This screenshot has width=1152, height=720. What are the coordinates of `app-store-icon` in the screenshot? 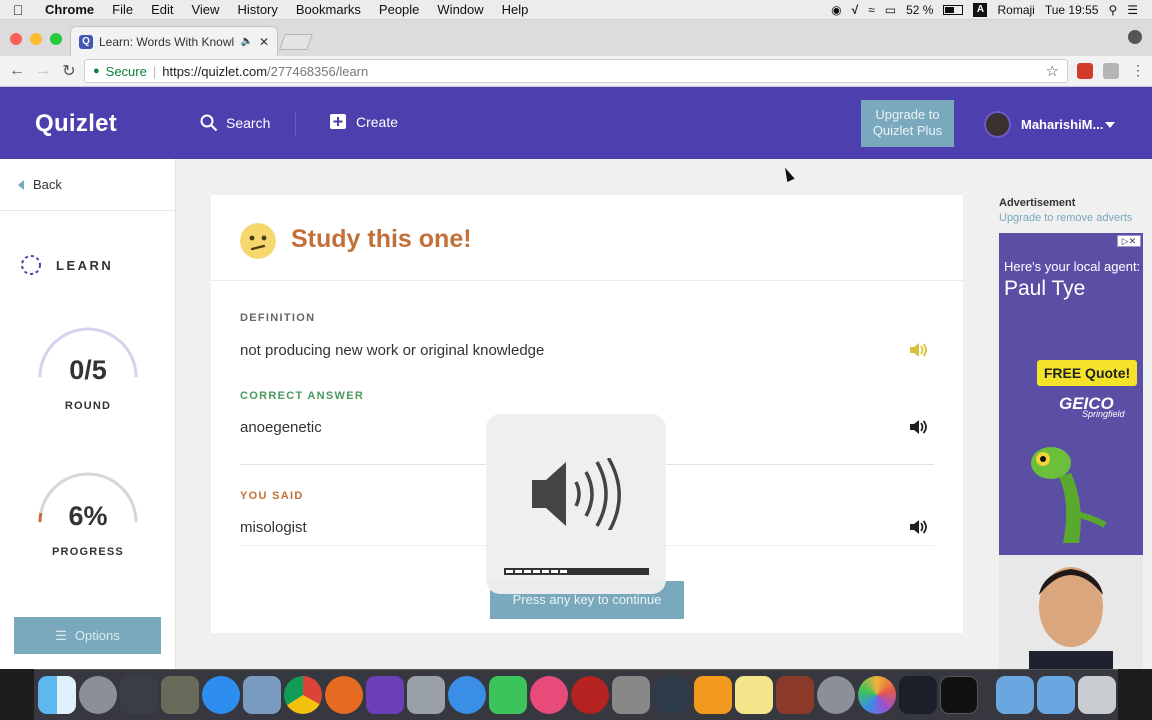 It's located at (221, 695).